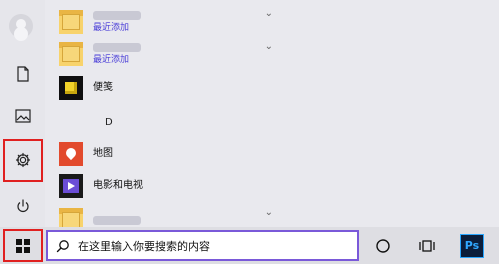 This screenshot has width=499, height=264. I want to click on settings-highlight-box, so click(23, 160).